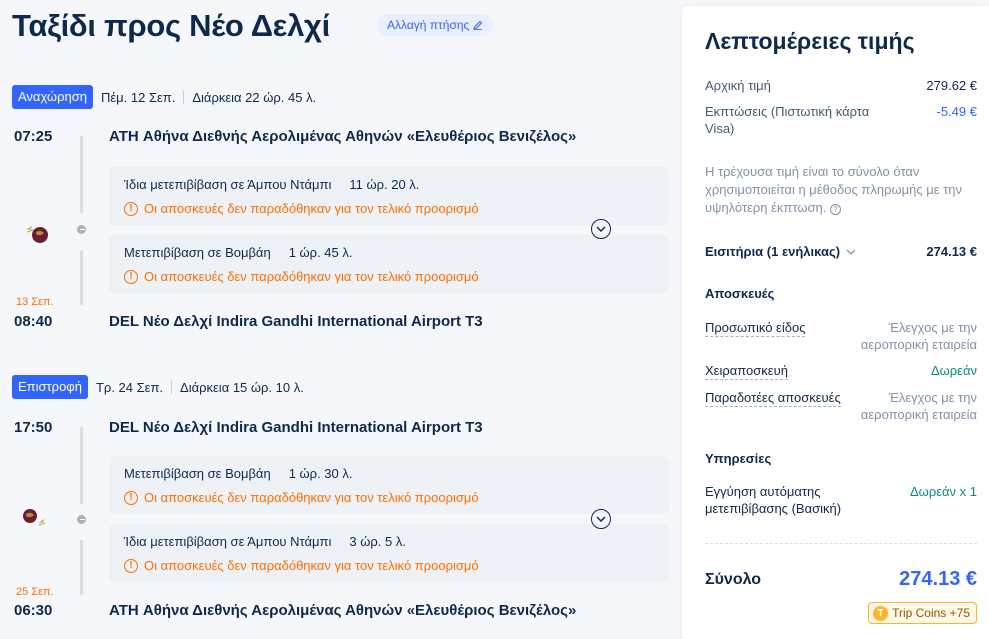 Image resolution: width=989 pixels, height=639 pixels. Describe the element at coordinates (938, 579) in the screenshot. I see `total-value: 274.13 €` at that location.